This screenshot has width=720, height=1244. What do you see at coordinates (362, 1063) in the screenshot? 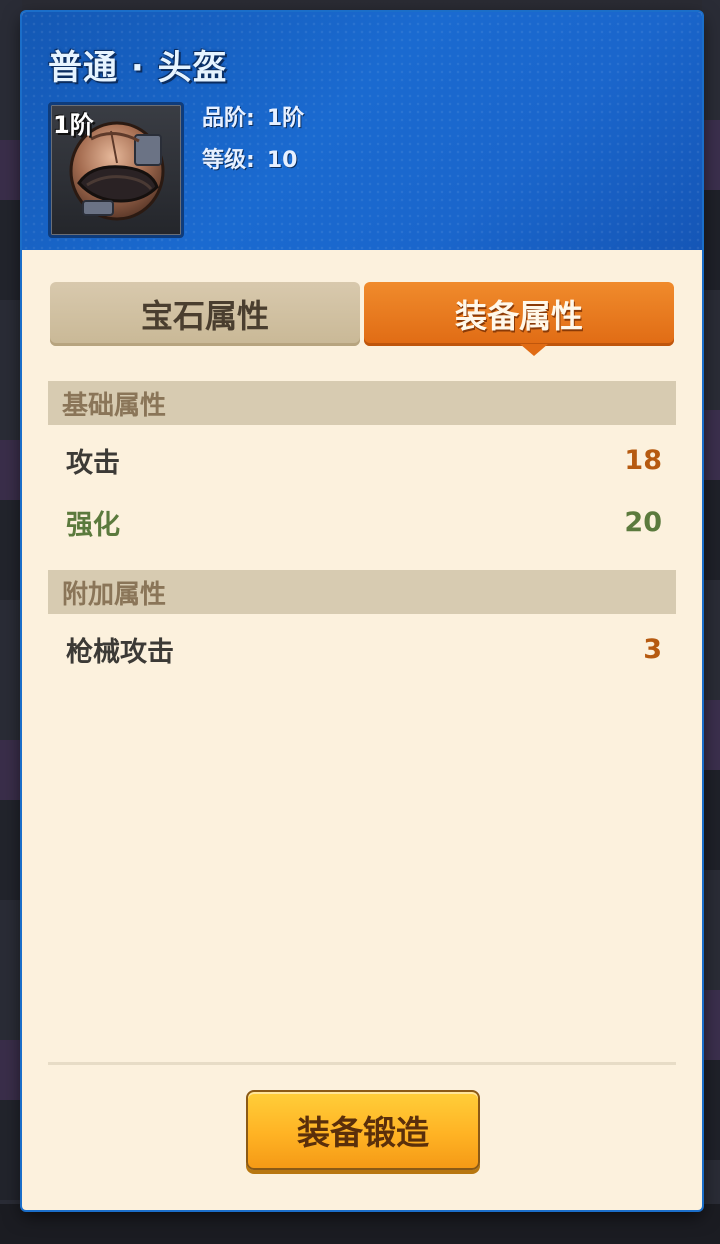
I see `footer-divider` at bounding box center [362, 1063].